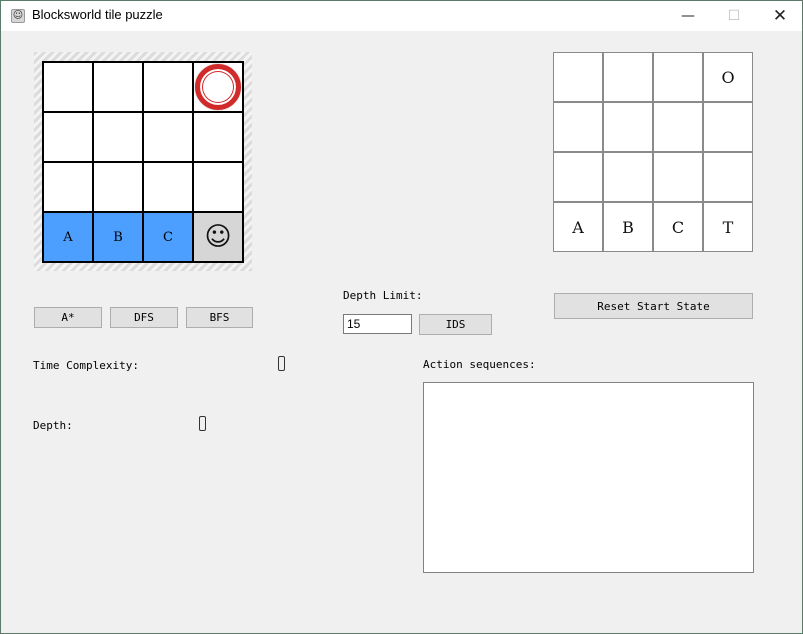  What do you see at coordinates (401, 16) in the screenshot?
I see `title-bar: ☺ Blocksworld tile puzzle — ☐ ✕` at bounding box center [401, 16].